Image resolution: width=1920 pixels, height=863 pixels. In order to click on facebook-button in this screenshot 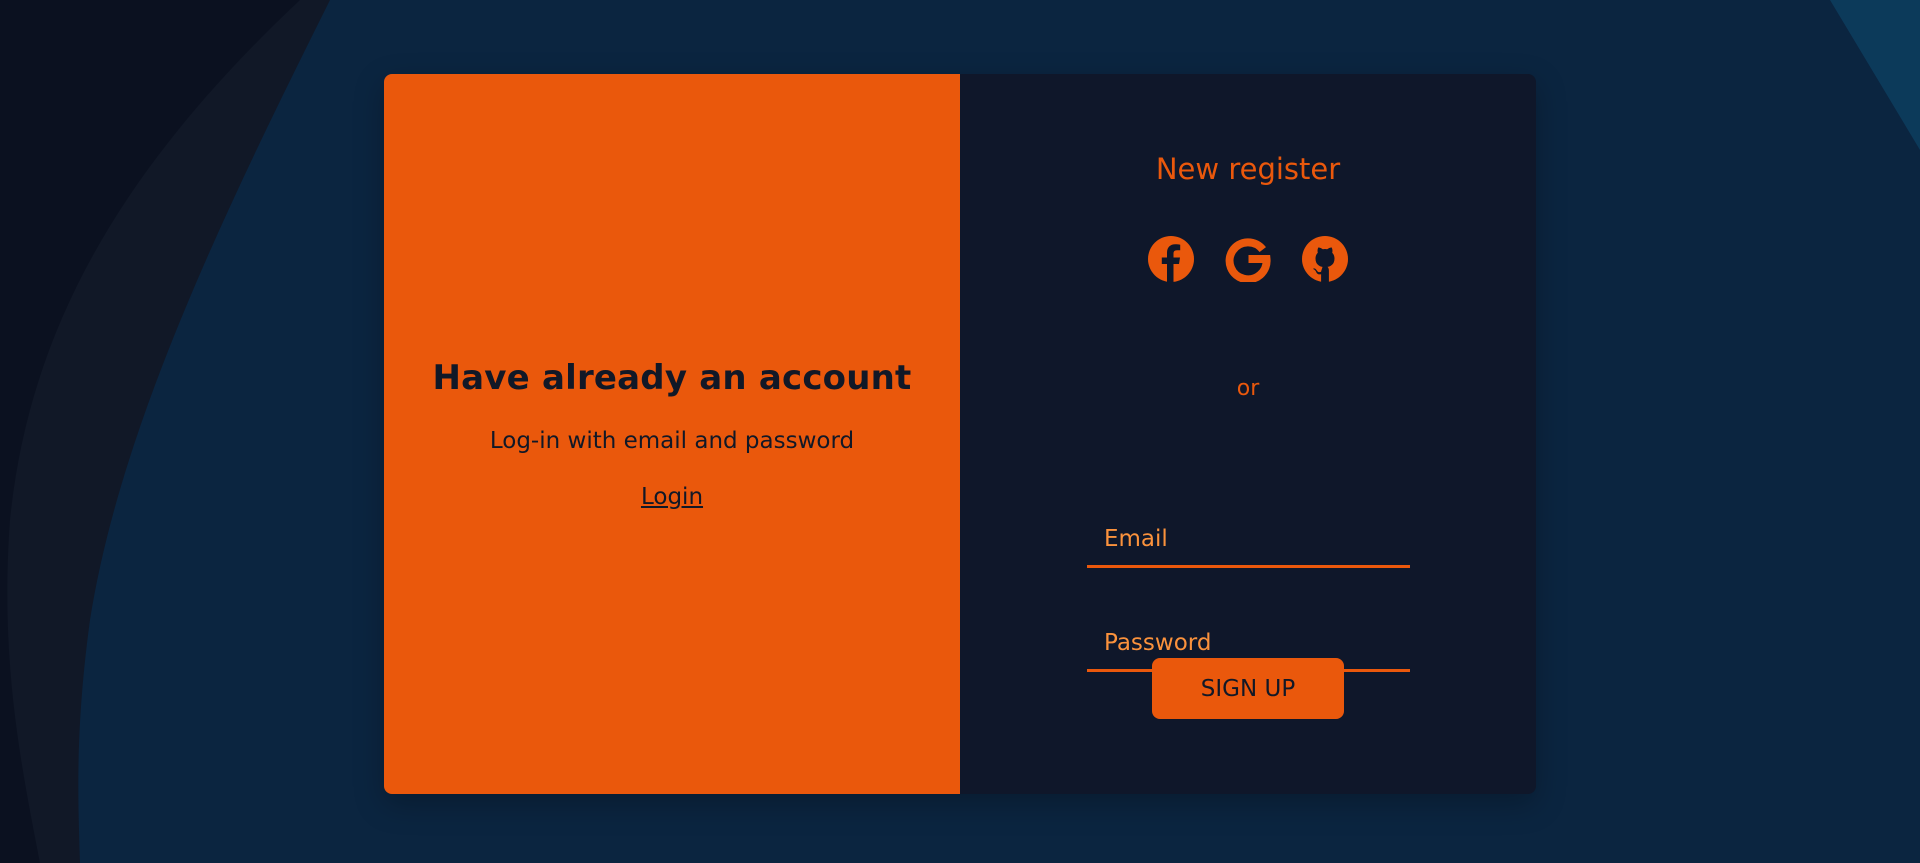, I will do `click(1171, 258)`.